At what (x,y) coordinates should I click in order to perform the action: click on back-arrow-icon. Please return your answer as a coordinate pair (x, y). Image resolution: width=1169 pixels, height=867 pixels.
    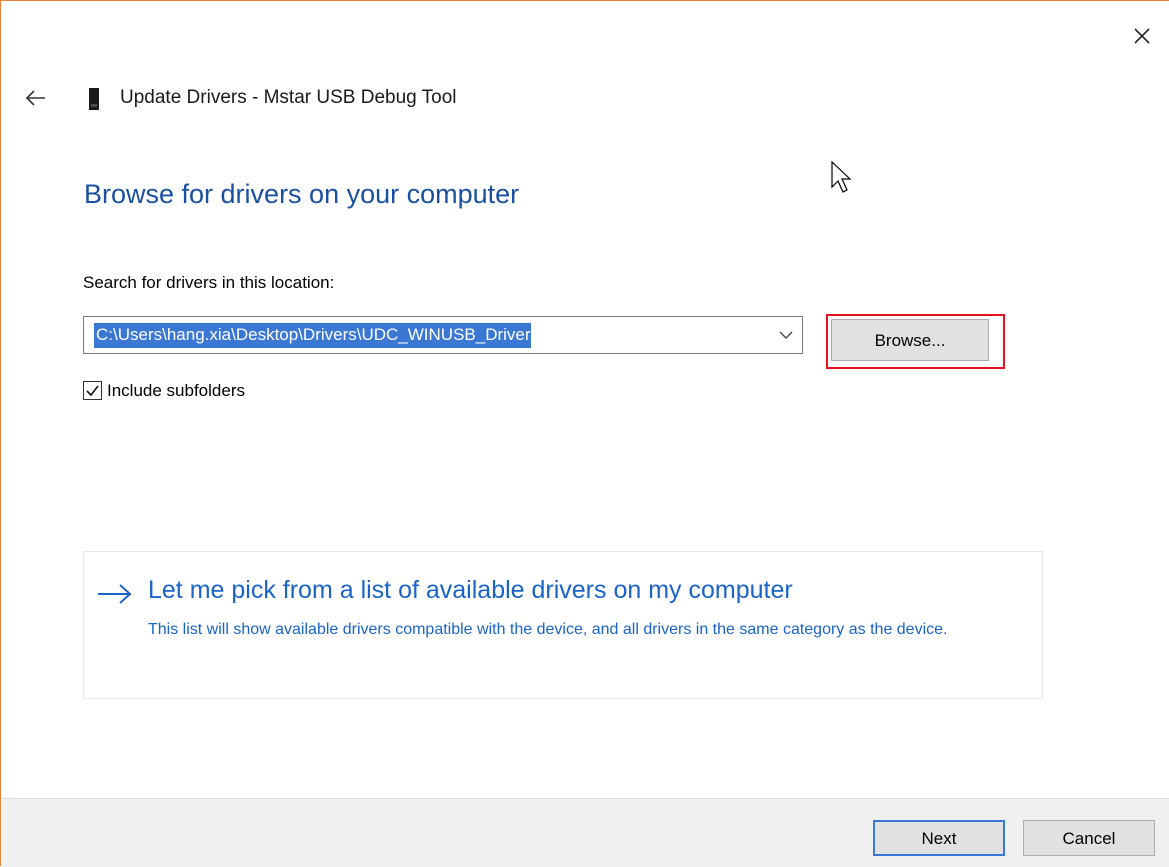
    Looking at the image, I should click on (35, 98).